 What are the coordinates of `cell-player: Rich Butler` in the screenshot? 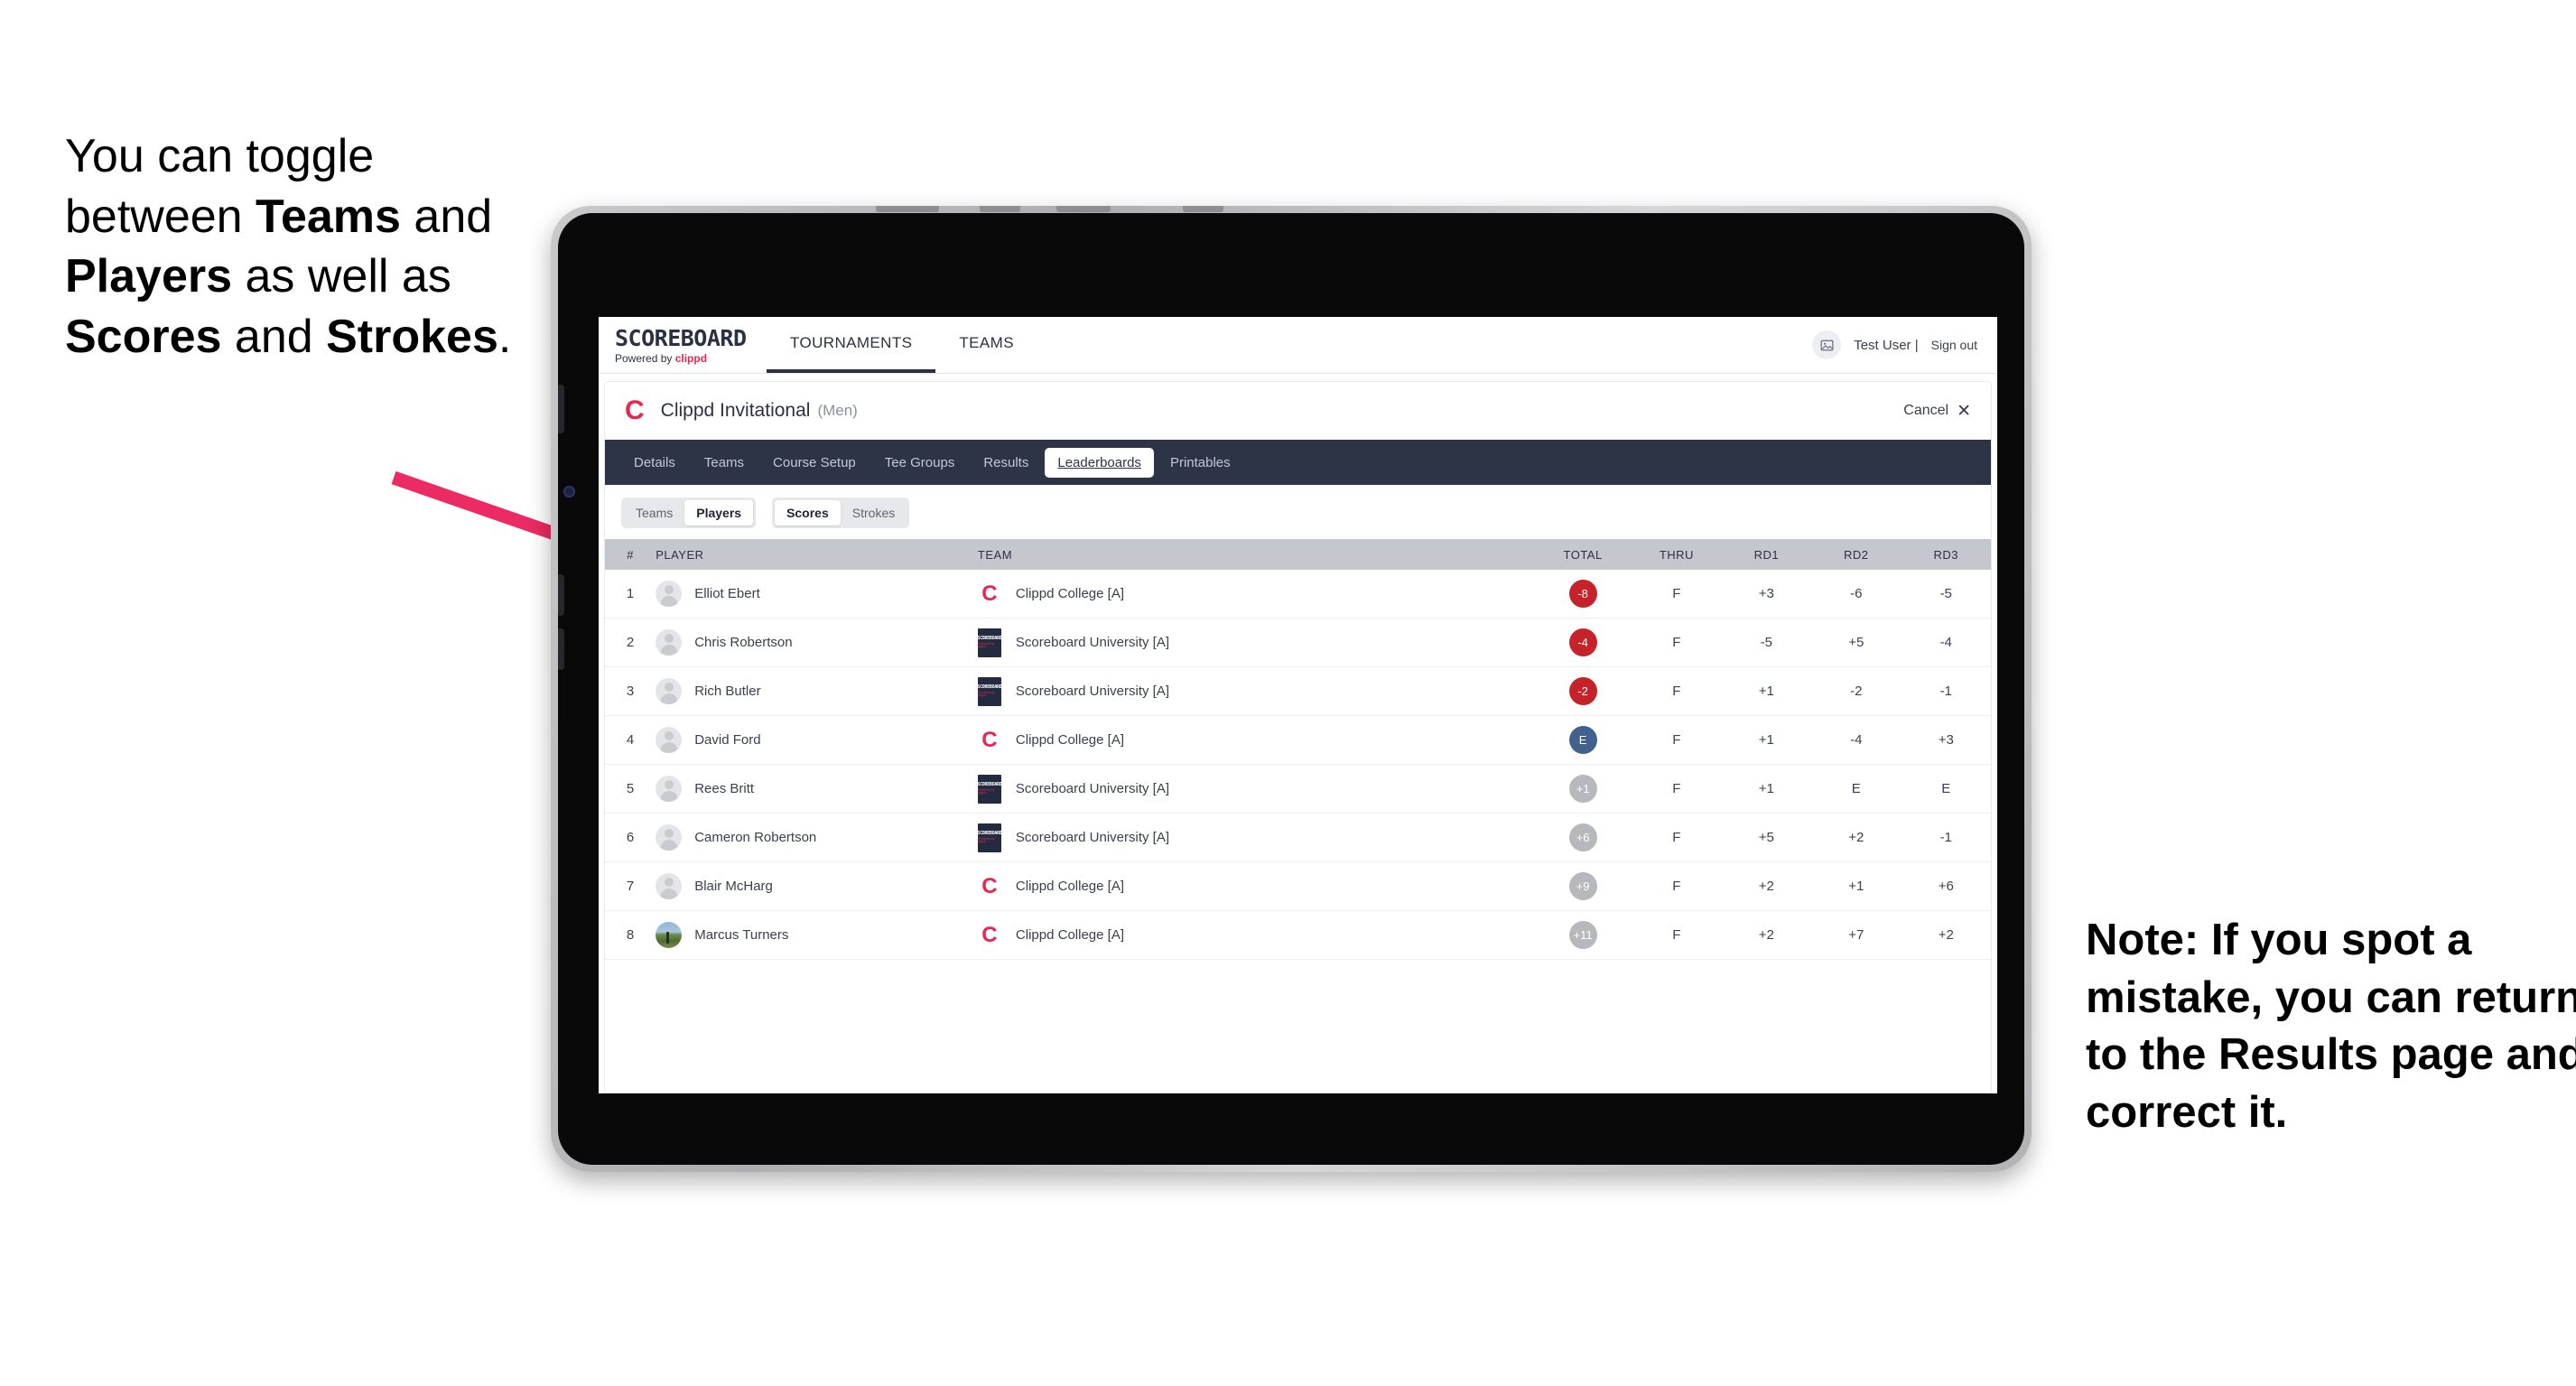 It's located at (817, 691).